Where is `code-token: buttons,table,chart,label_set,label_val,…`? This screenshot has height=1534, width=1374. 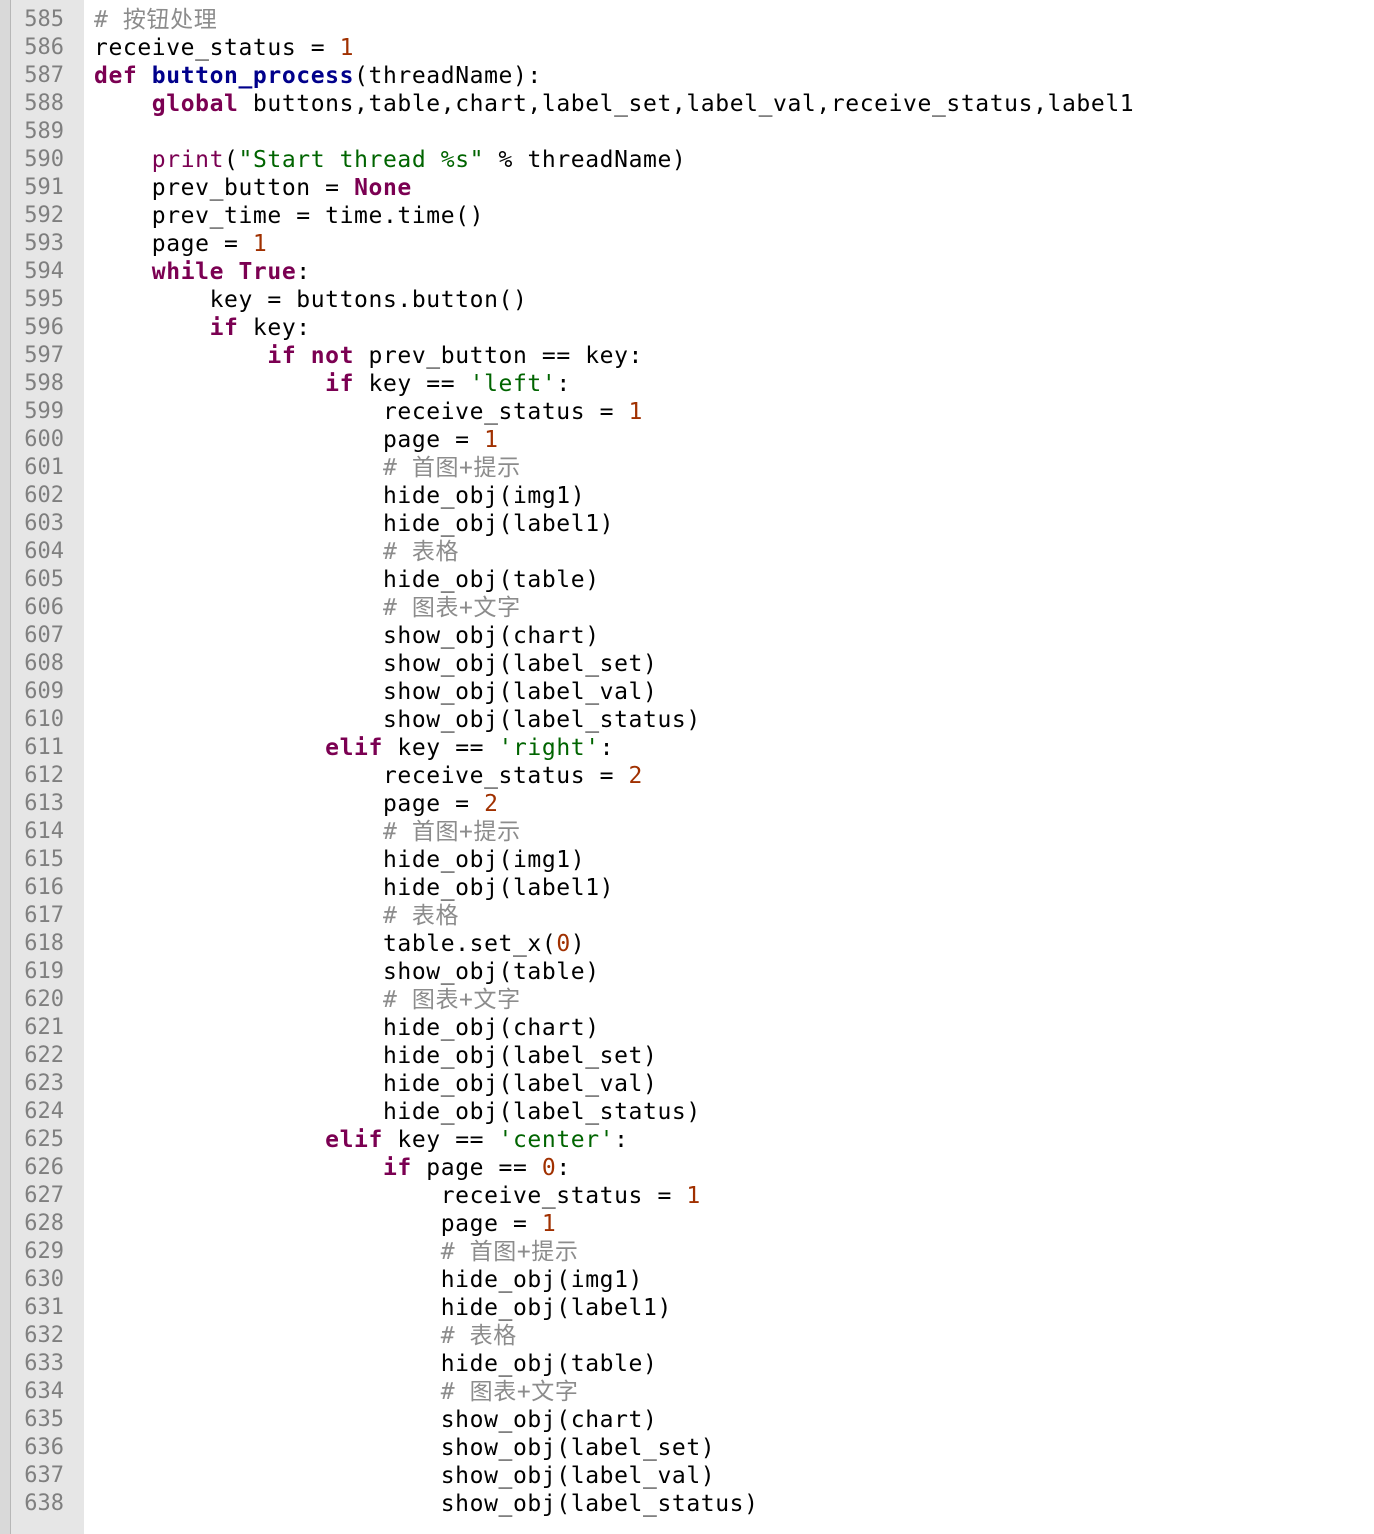
code-token: buttons,table,chart,label_set,label_val,… is located at coordinates (686, 104).